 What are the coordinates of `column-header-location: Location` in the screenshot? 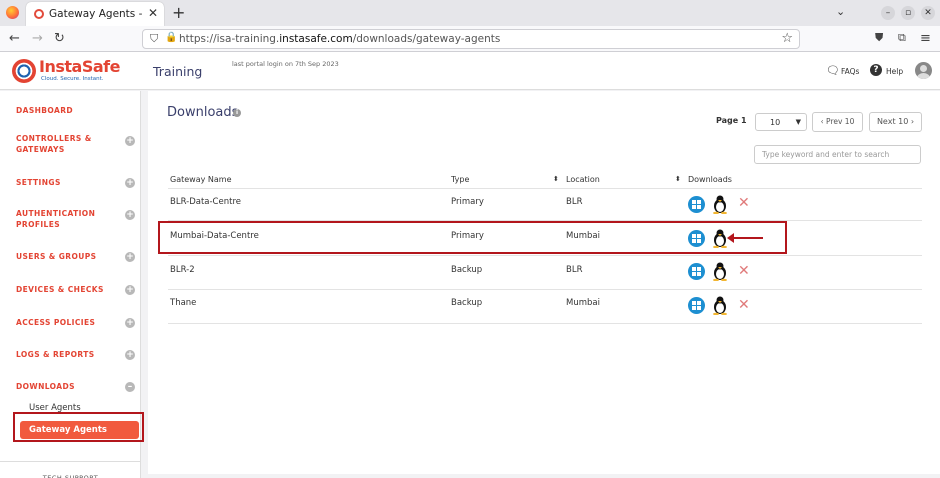 It's located at (583, 179).